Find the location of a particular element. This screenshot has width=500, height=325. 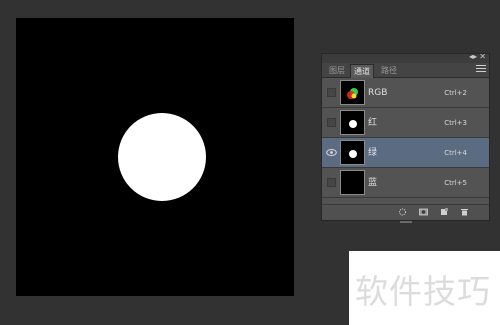

channel-row-blue: 蓝 Ctrl+5 is located at coordinates (405, 183).